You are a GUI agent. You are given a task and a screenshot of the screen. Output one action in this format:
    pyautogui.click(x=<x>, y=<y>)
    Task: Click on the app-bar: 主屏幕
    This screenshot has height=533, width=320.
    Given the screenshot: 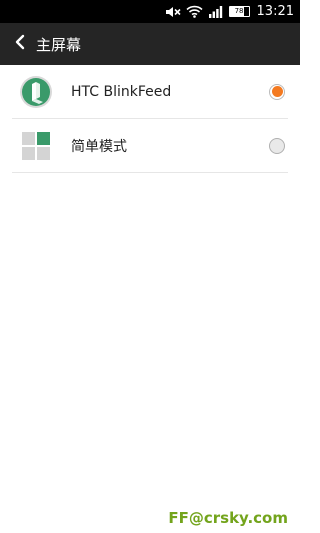 What is the action you would take?
    pyautogui.click(x=150, y=44)
    